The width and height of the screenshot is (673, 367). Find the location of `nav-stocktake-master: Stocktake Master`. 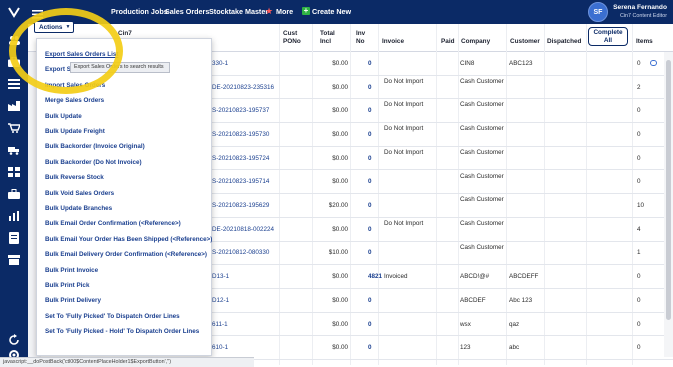

nav-stocktake-master: Stocktake Master is located at coordinates (238, 11).